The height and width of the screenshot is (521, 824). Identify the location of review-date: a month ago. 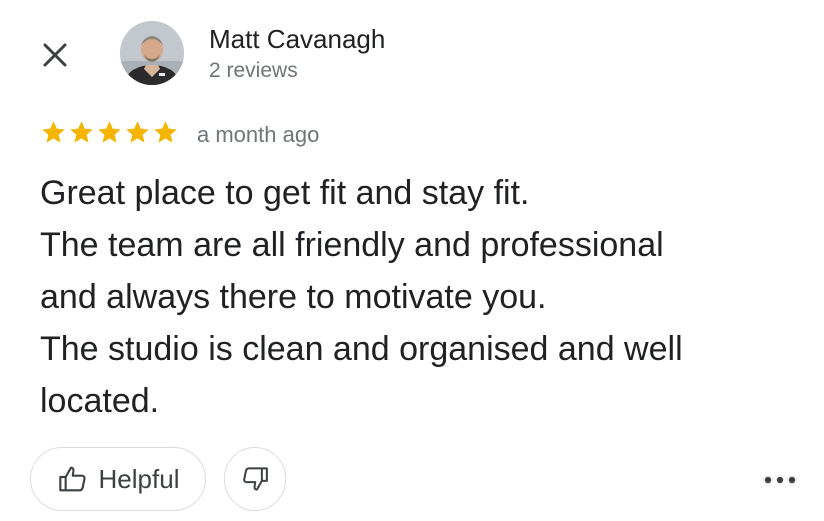
(258, 134).